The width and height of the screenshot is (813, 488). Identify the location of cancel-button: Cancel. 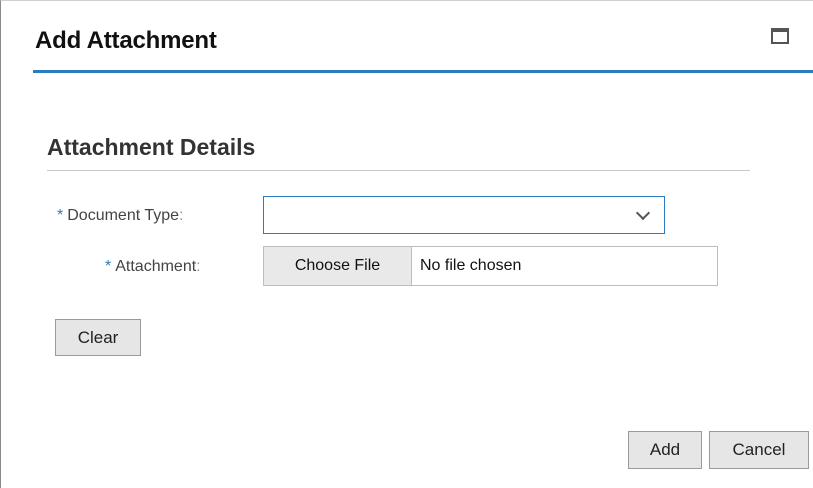
(759, 450).